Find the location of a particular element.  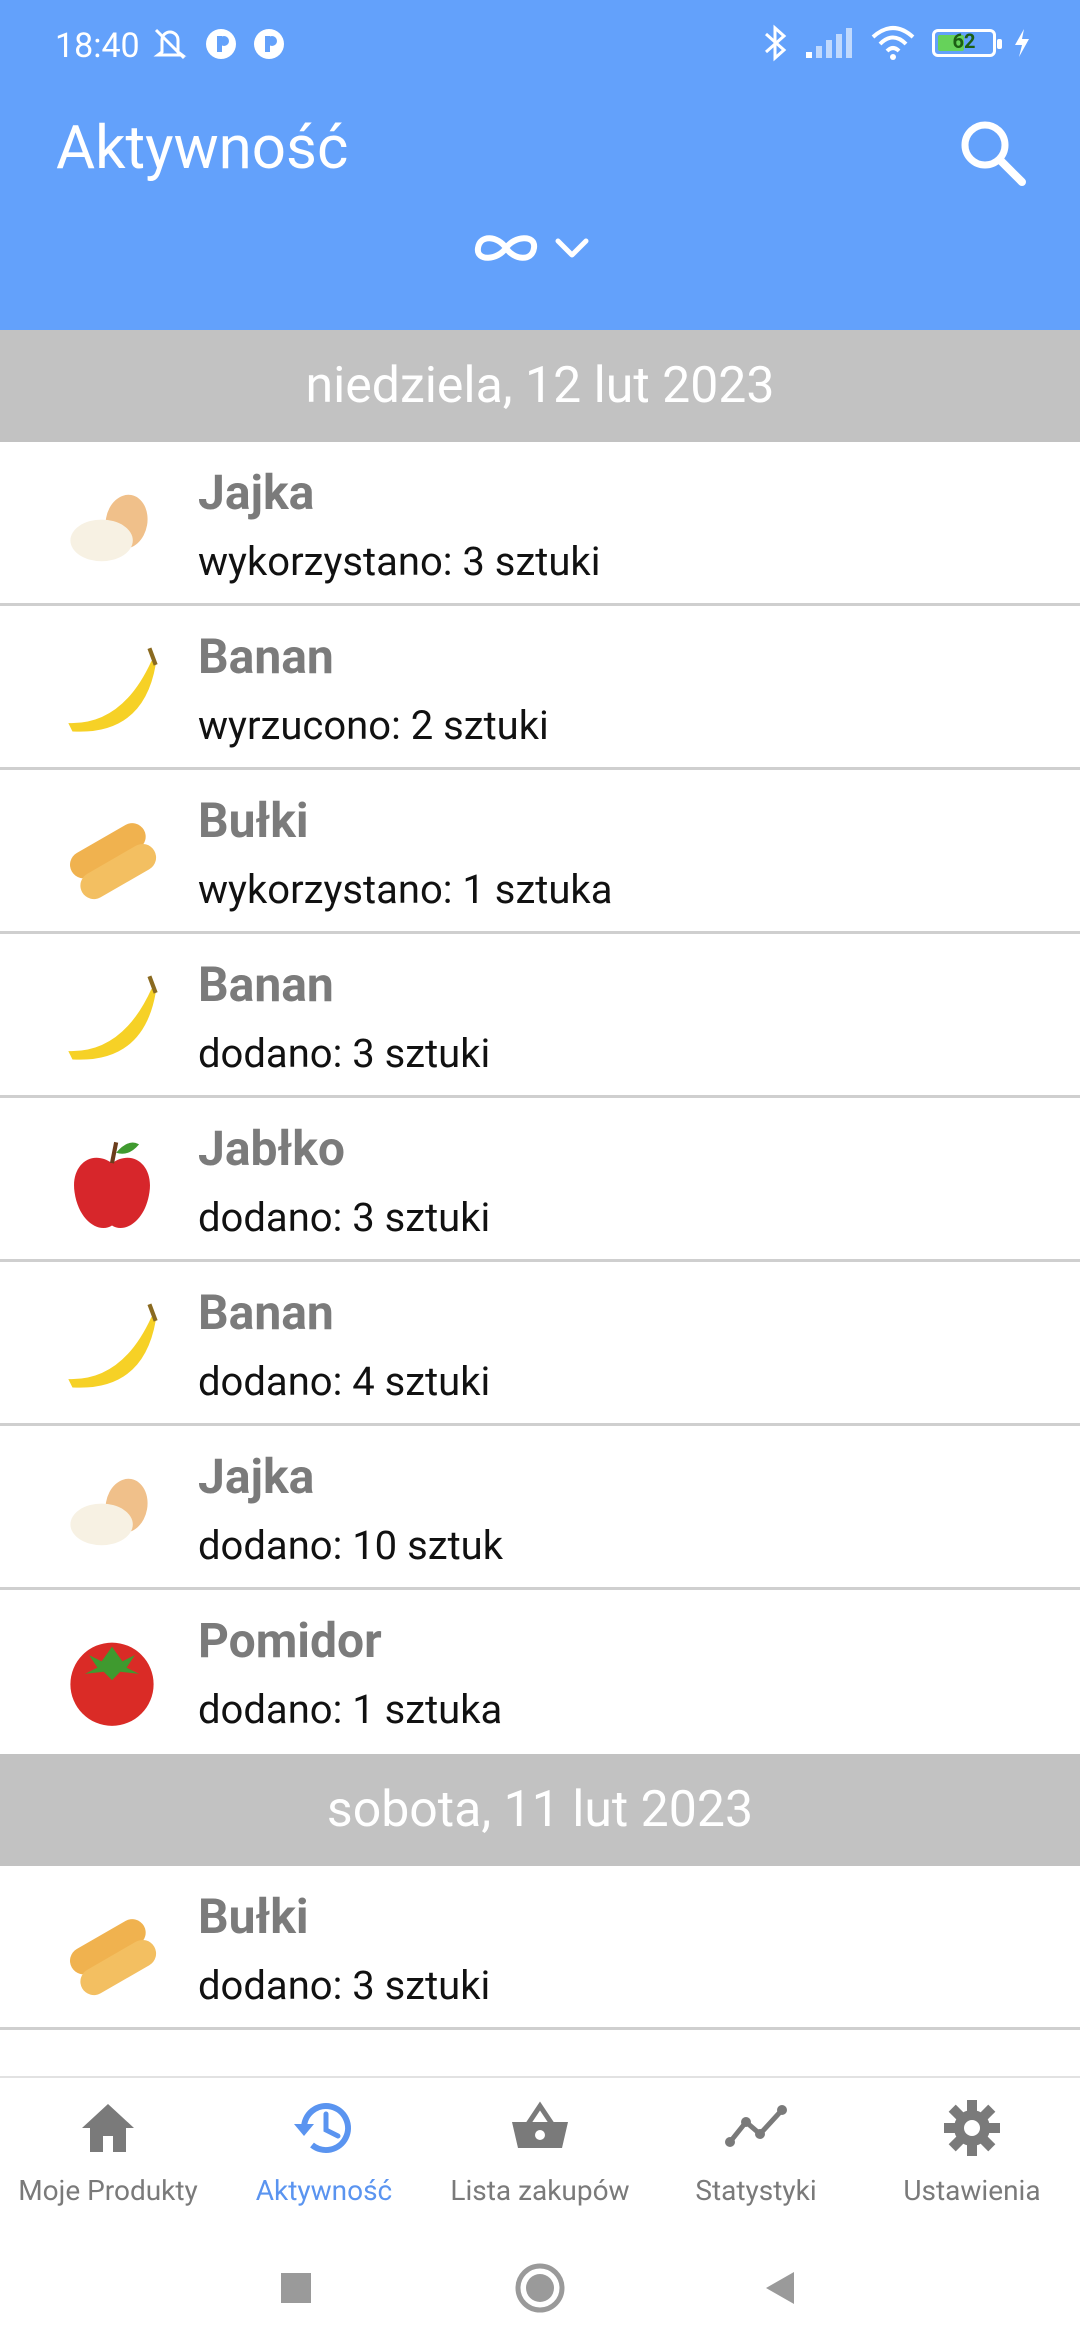

home-button is located at coordinates (540, 2288).